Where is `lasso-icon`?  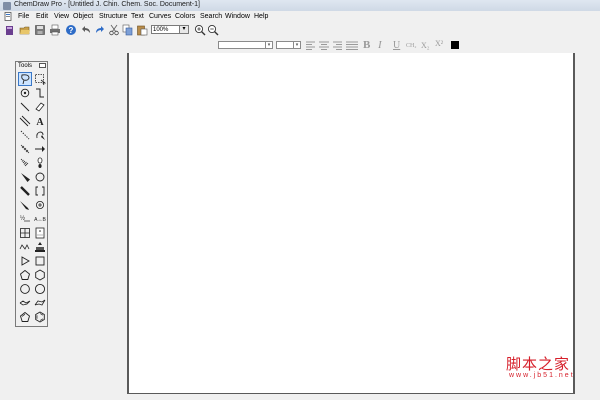
lasso-icon is located at coordinates (25, 79).